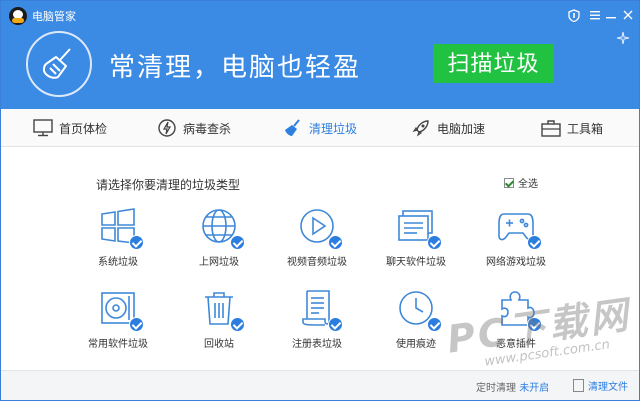 The width and height of the screenshot is (640, 401). Describe the element at coordinates (628, 16) in the screenshot. I see `close-icon` at that location.